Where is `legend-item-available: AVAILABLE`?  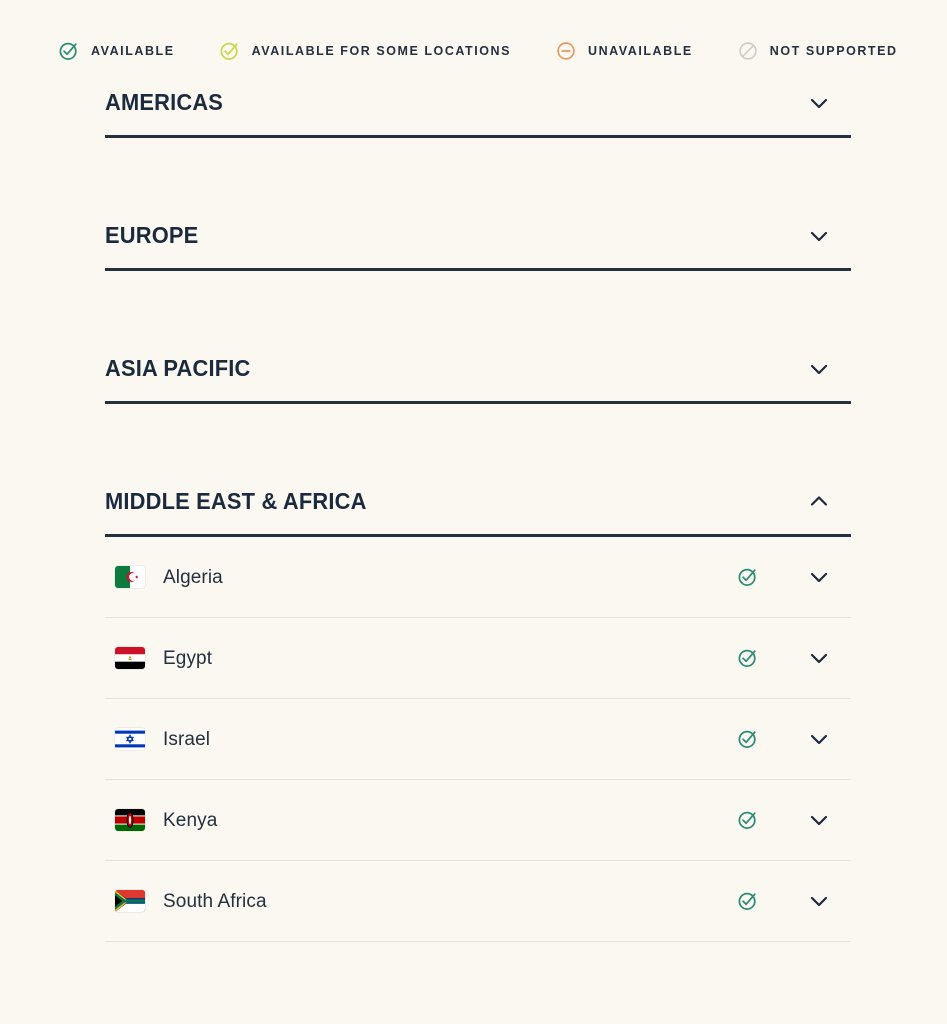
legend-item-available: AVAILABLE is located at coordinates (116, 51).